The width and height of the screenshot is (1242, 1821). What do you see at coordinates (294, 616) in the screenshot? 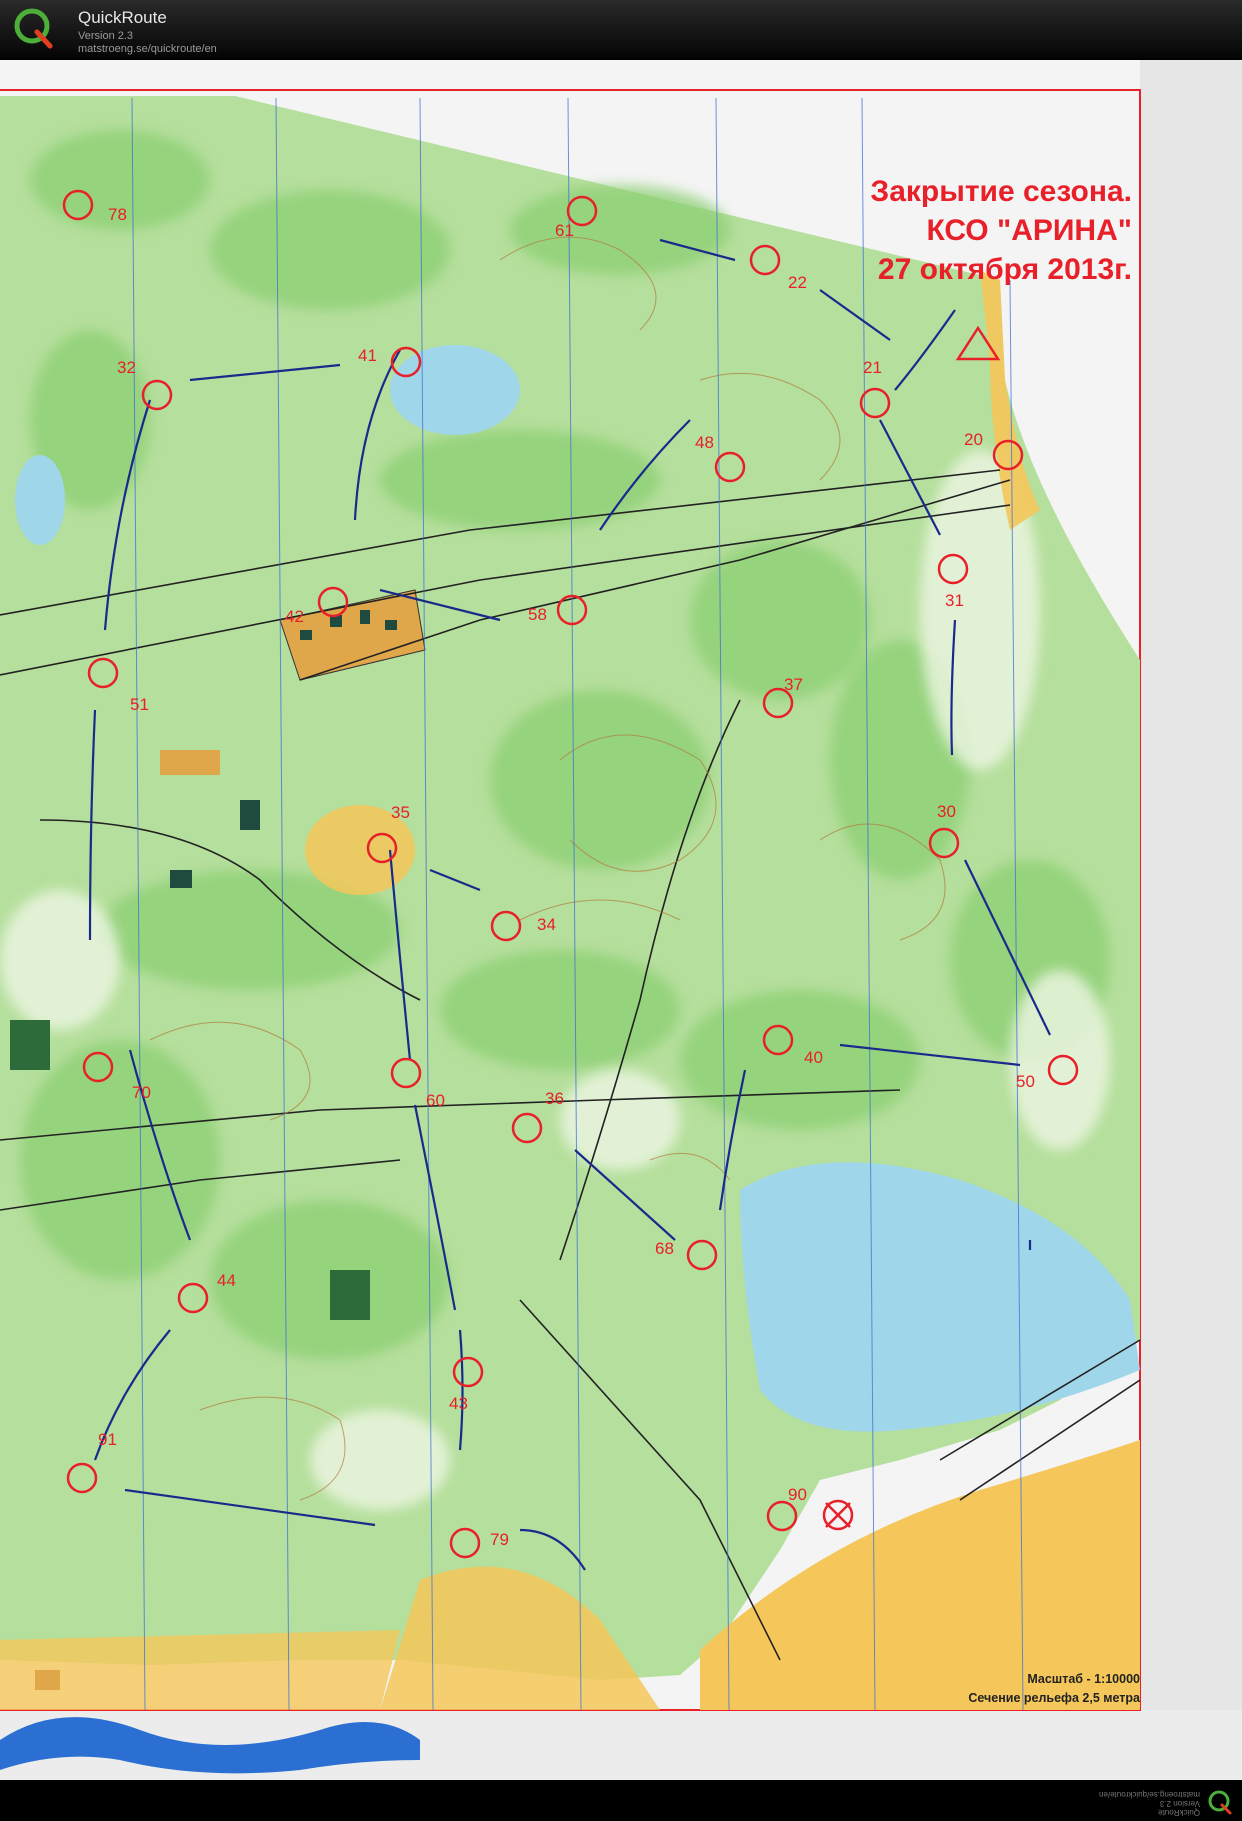
I see `control-code-label: 42` at bounding box center [294, 616].